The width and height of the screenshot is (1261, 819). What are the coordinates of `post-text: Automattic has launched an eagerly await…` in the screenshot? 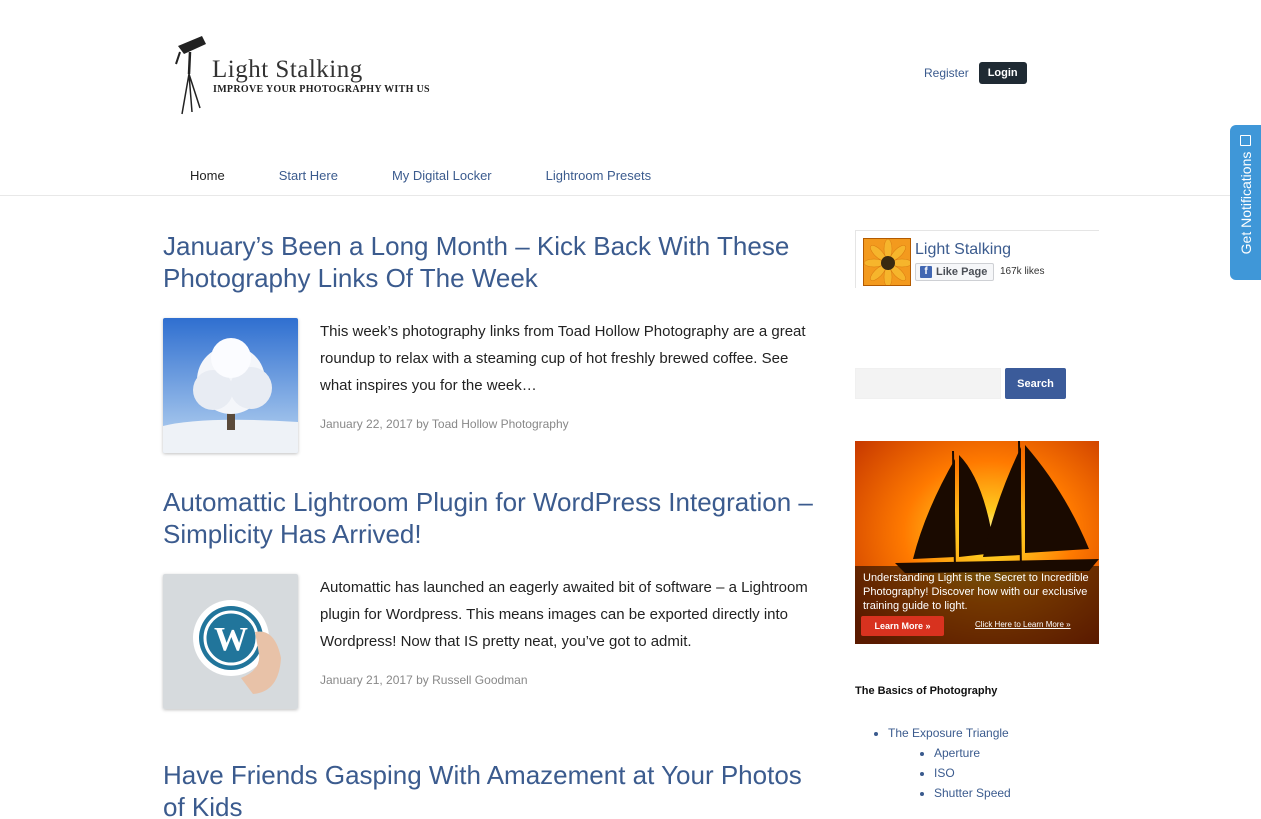 It's located at (567, 641).